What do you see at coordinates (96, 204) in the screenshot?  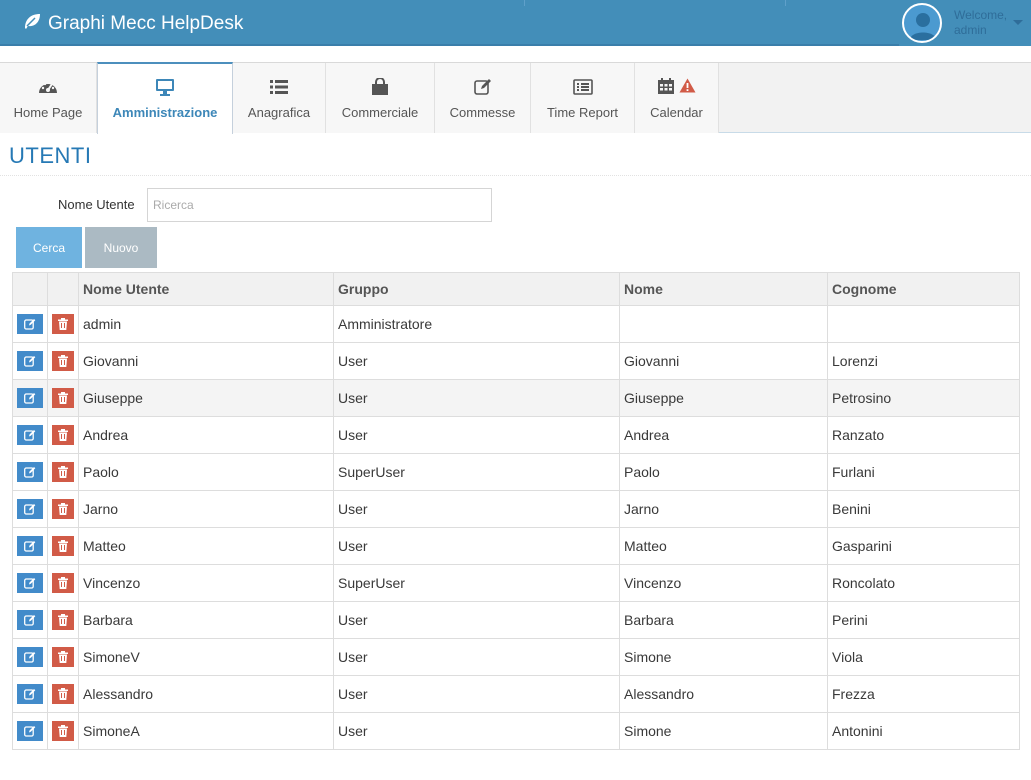 I see `search-label: Nome Utente` at bounding box center [96, 204].